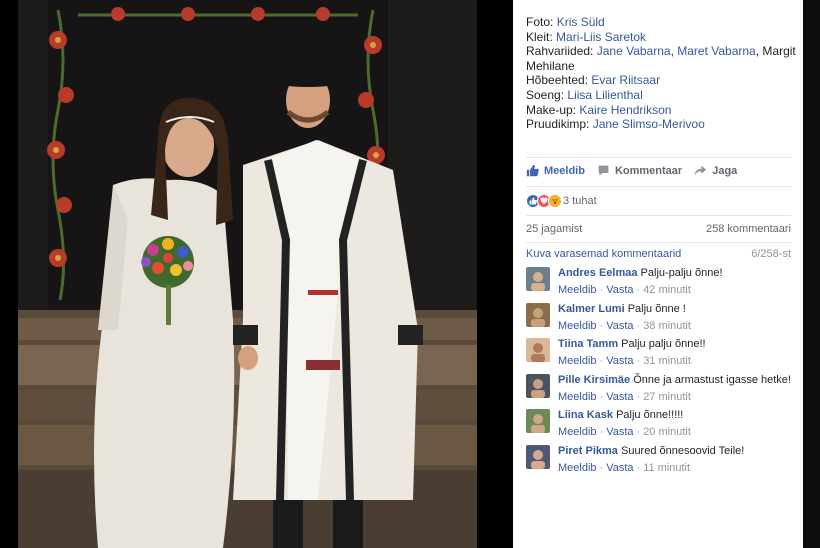  I want to click on comment-time: 38 minutit, so click(667, 326).